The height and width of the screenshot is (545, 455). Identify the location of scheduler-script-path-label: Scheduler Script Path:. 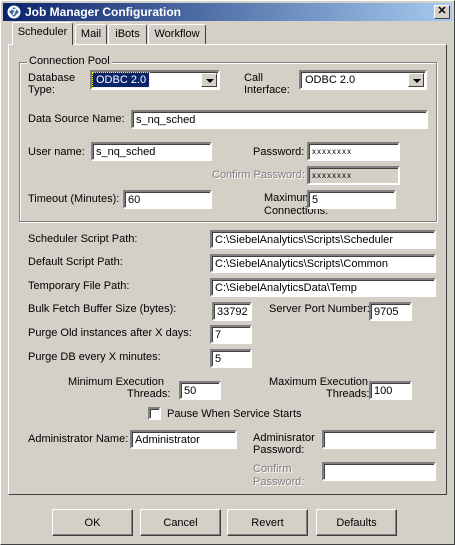
(83, 239).